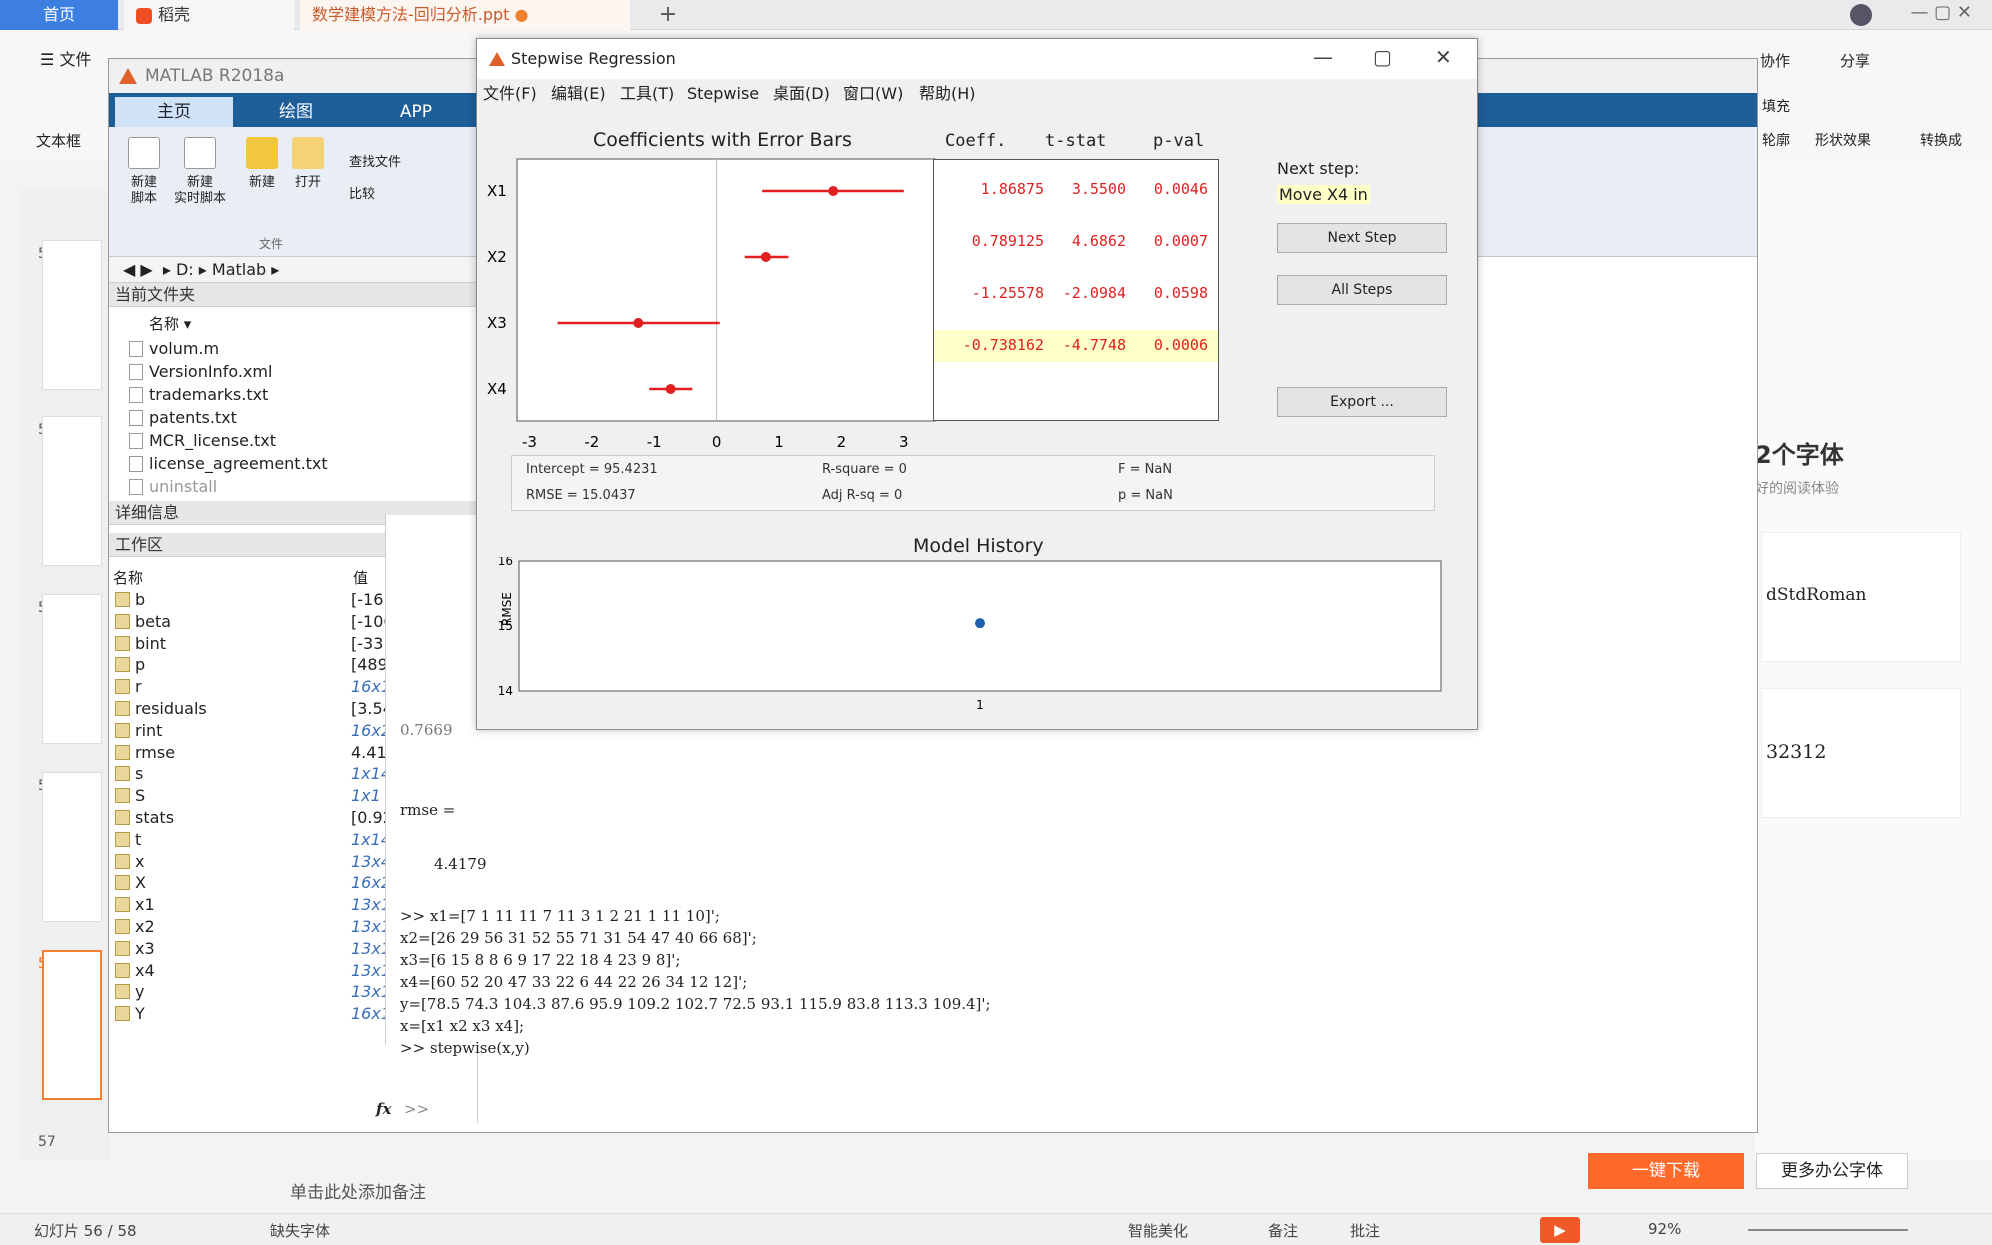  I want to click on tab-daoke: 稻壳, so click(209, 15).